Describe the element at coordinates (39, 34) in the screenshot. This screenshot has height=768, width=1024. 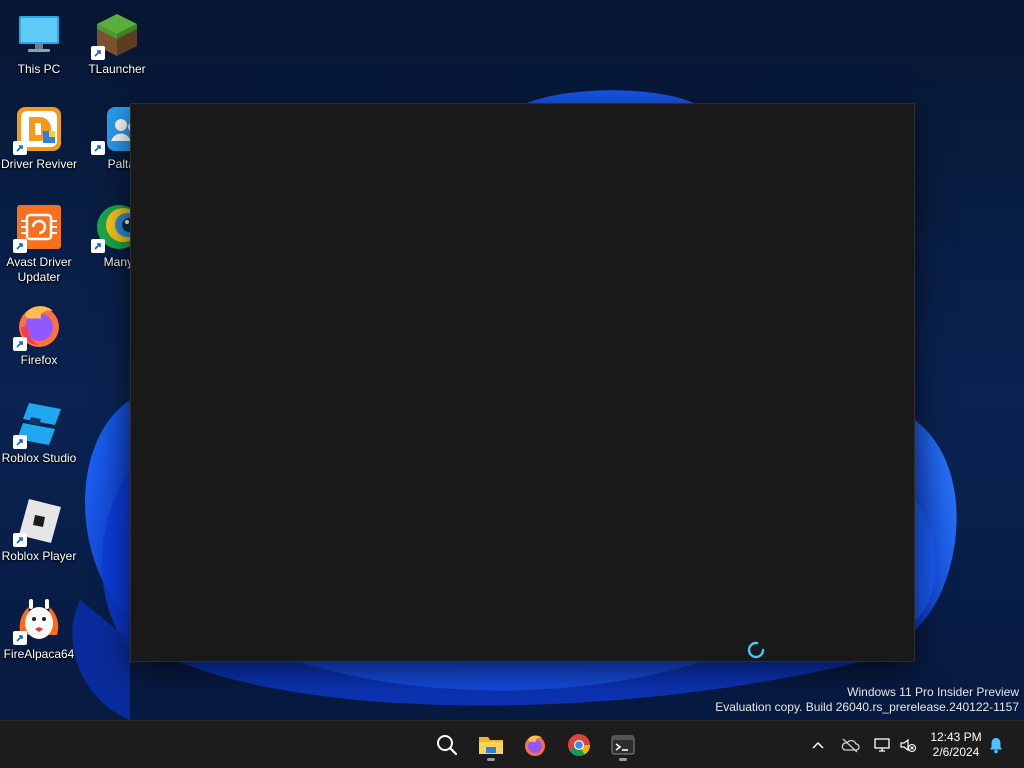
I see `monitor-icon` at that location.